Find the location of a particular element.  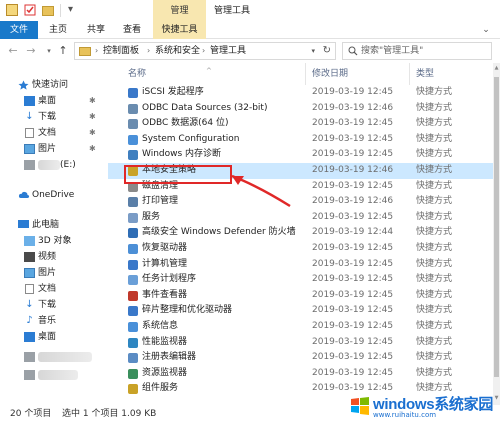

refresh-icon: ↻ is located at coordinates (327, 51).